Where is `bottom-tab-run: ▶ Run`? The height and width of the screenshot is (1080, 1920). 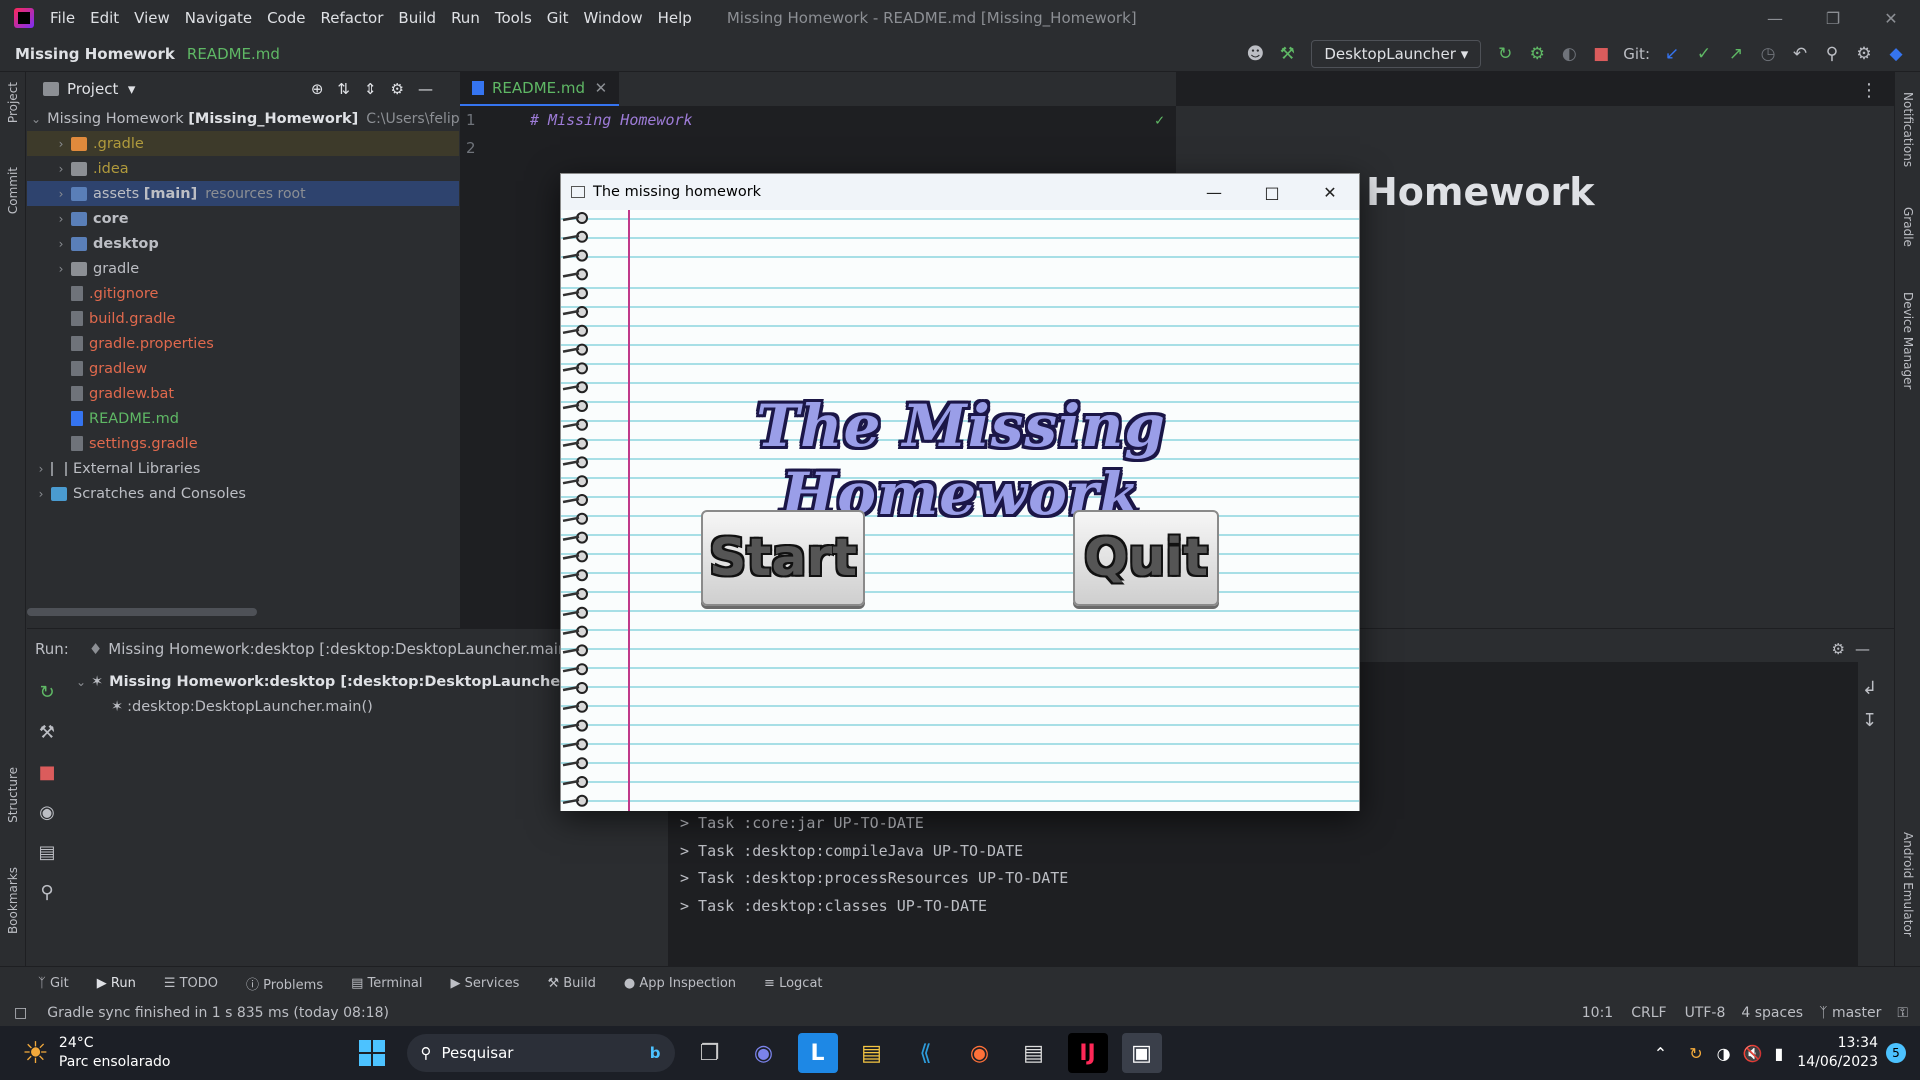
bottom-tab-run: ▶ Run is located at coordinates (116, 983).